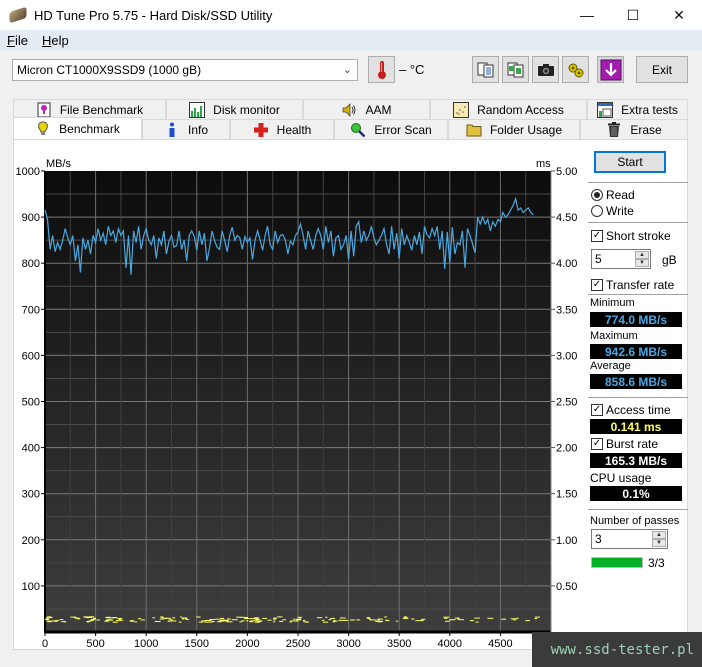  What do you see at coordinates (153, 15) in the screenshot?
I see `window-title: HD Tune Pro 5.75 - Hard Disk/SSD Utility` at bounding box center [153, 15].